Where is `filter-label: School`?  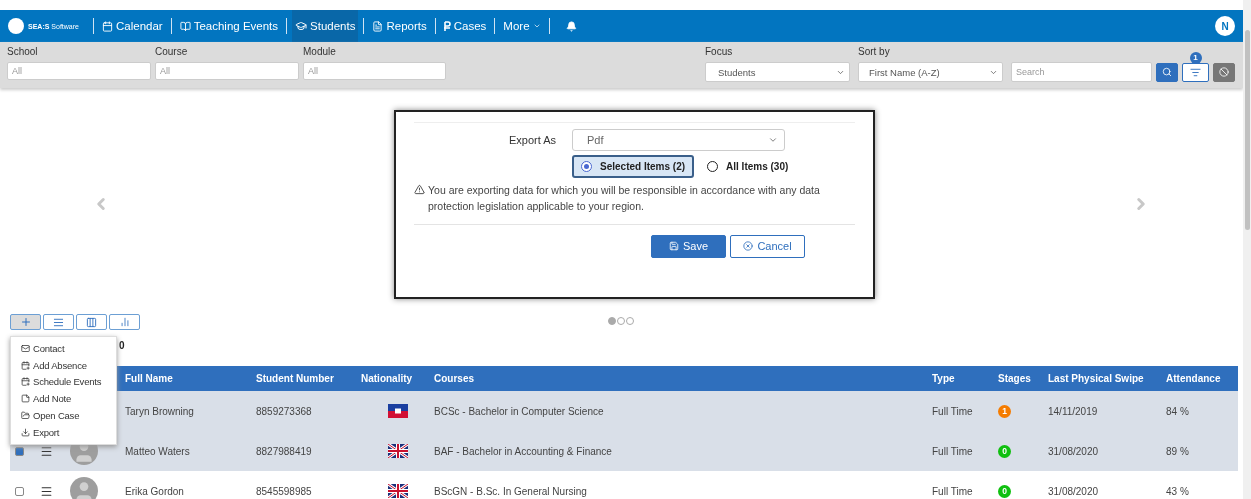
filter-label: School is located at coordinates (23, 52).